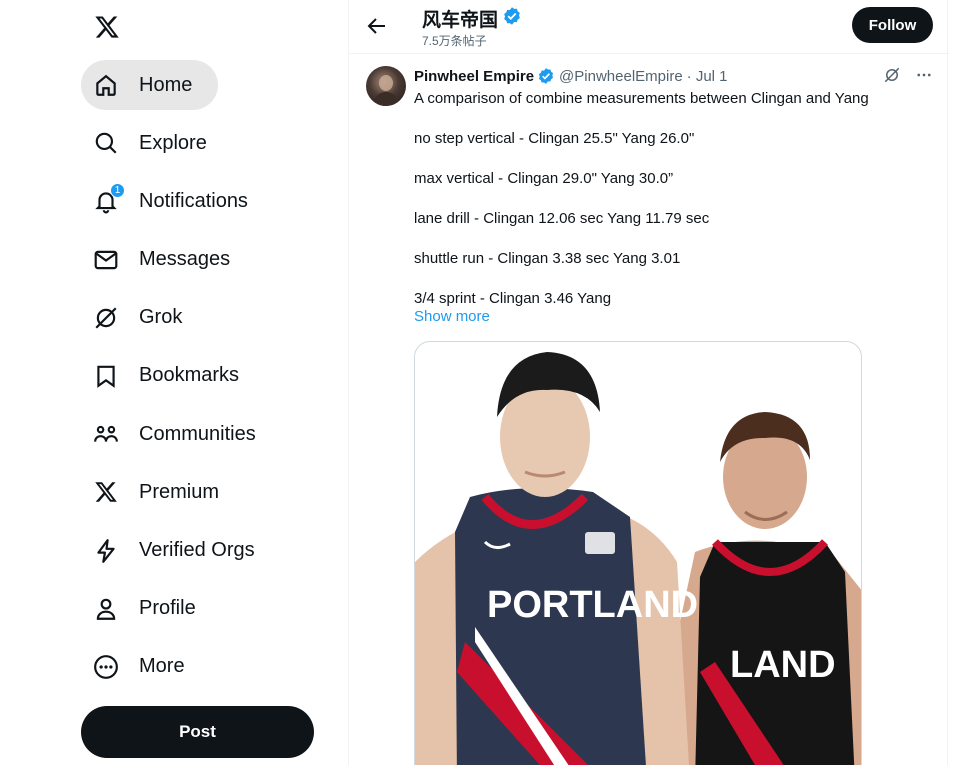 The height and width of the screenshot is (765, 966). Describe the element at coordinates (197, 732) in the screenshot. I see `post-button: Post` at that location.